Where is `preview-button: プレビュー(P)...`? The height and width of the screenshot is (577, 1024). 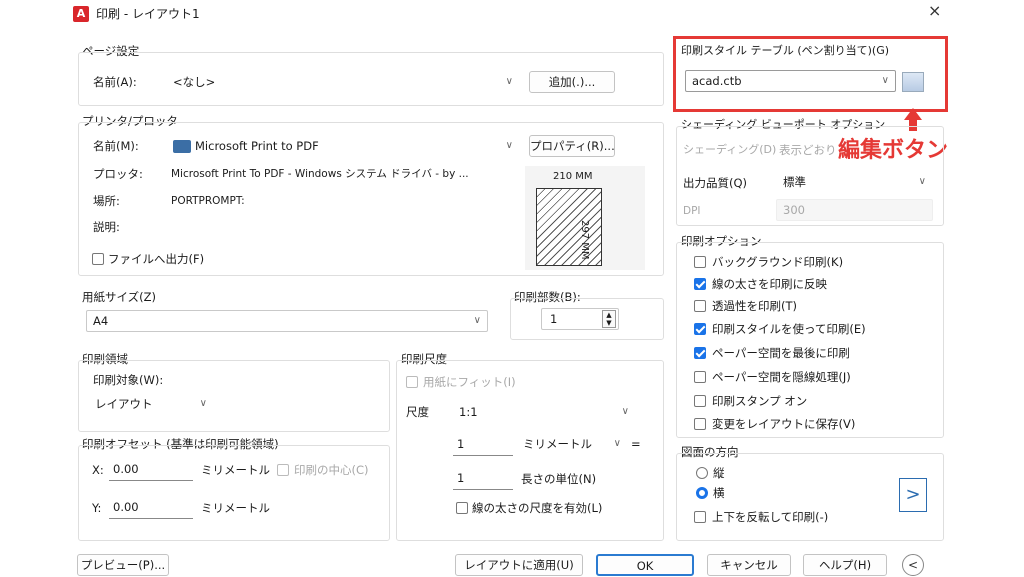
preview-button: プレビュー(P)... is located at coordinates (123, 565).